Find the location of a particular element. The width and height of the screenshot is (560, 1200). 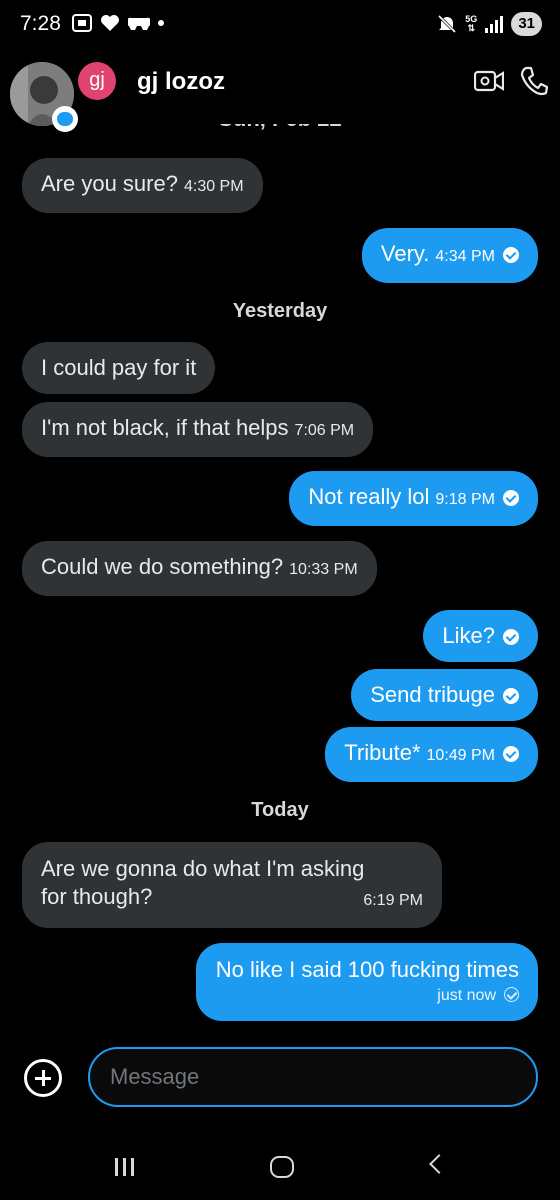

contact-name: gj lozoz is located at coordinates (181, 82).